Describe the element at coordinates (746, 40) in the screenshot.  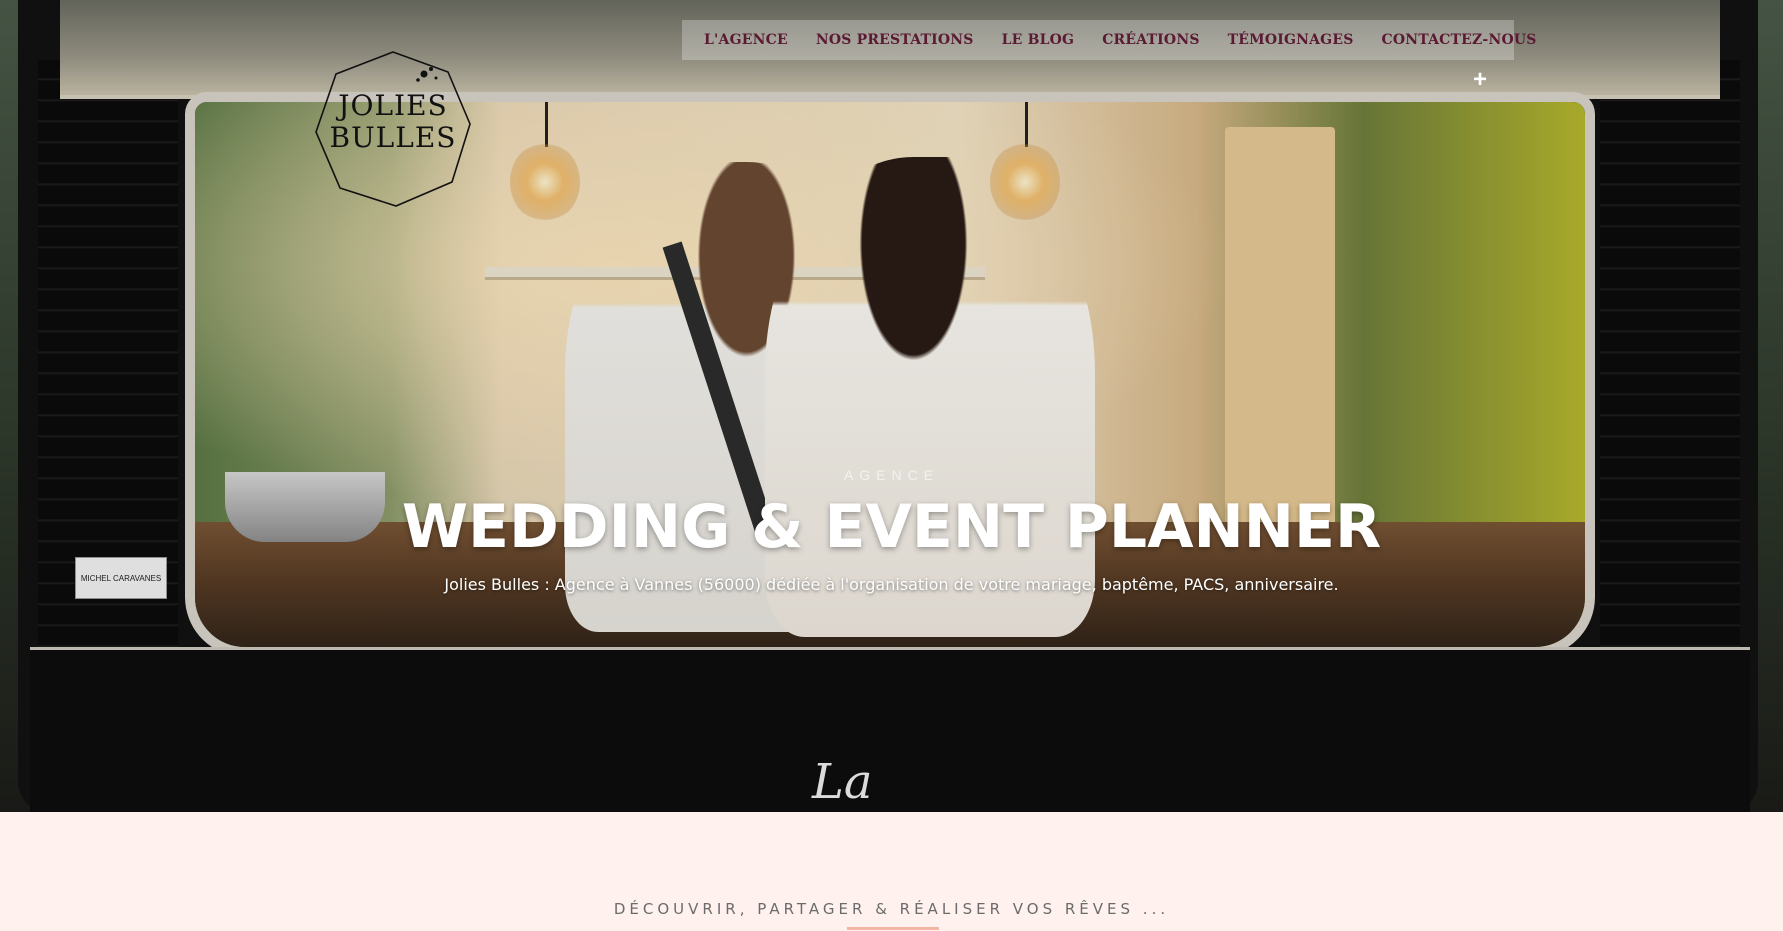
I see `nav-item-agence: L'AGENCE` at that location.